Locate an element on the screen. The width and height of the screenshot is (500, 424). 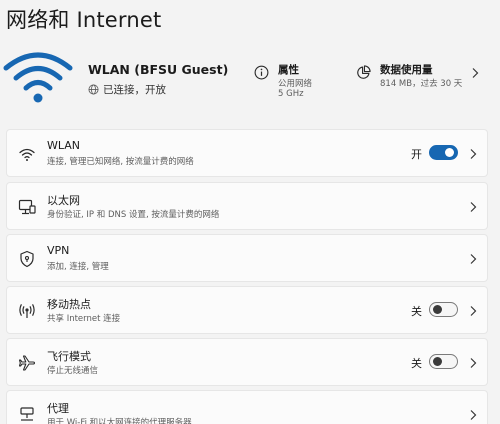
info-icon is located at coordinates (261, 72).